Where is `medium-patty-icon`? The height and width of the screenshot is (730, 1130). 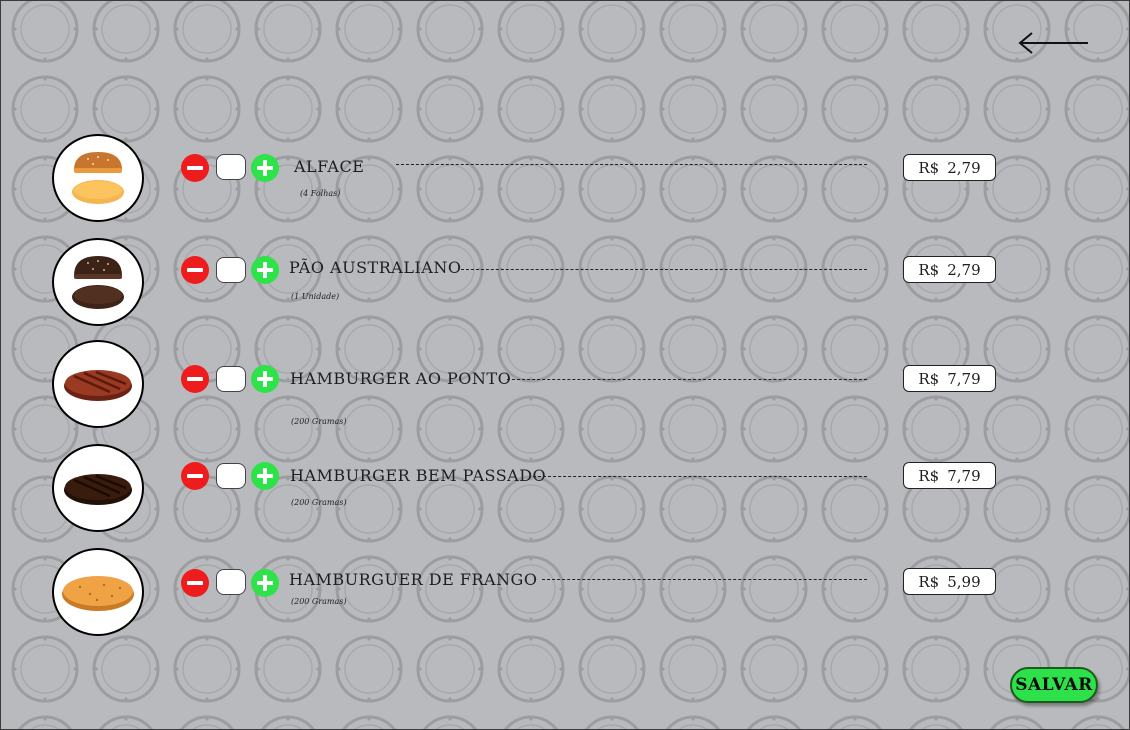
medium-patty-icon is located at coordinates (98, 385).